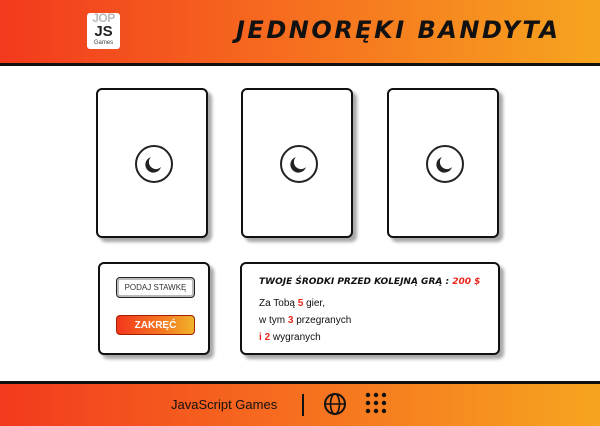 The image size is (600, 426). I want to click on funds-amount: 200 $, so click(466, 282).